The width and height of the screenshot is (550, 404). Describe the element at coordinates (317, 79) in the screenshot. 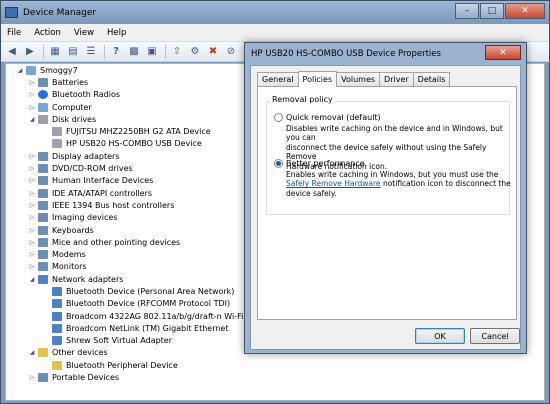

I see `tab-policies: Policies` at that location.